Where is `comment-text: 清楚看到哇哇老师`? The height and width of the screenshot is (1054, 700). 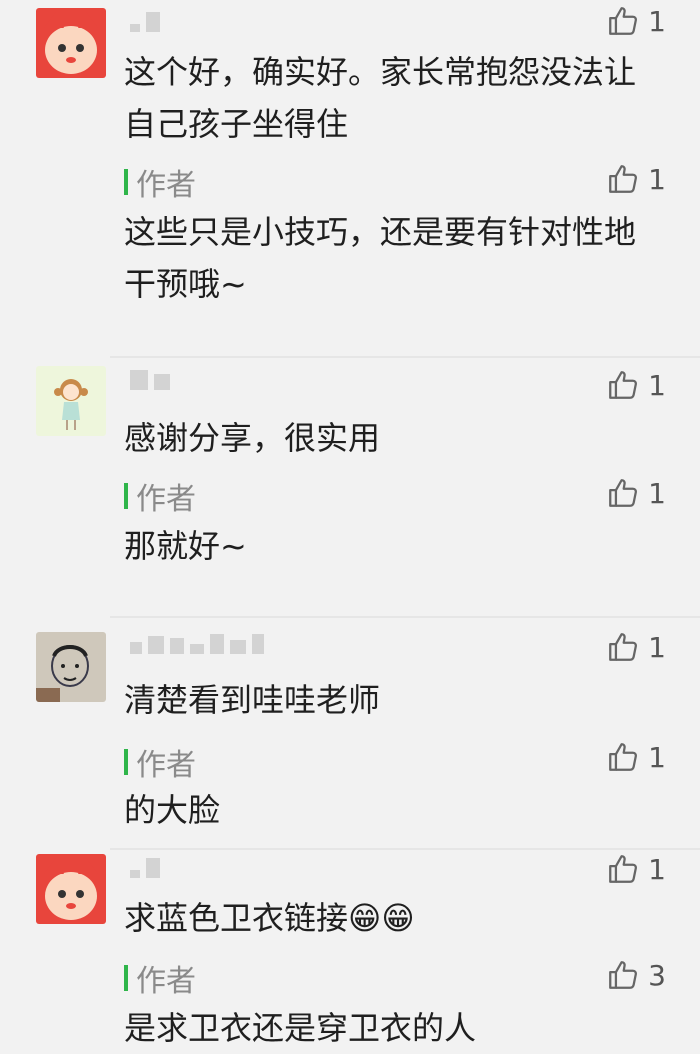 comment-text: 清楚看到哇哇老师 is located at coordinates (252, 700).